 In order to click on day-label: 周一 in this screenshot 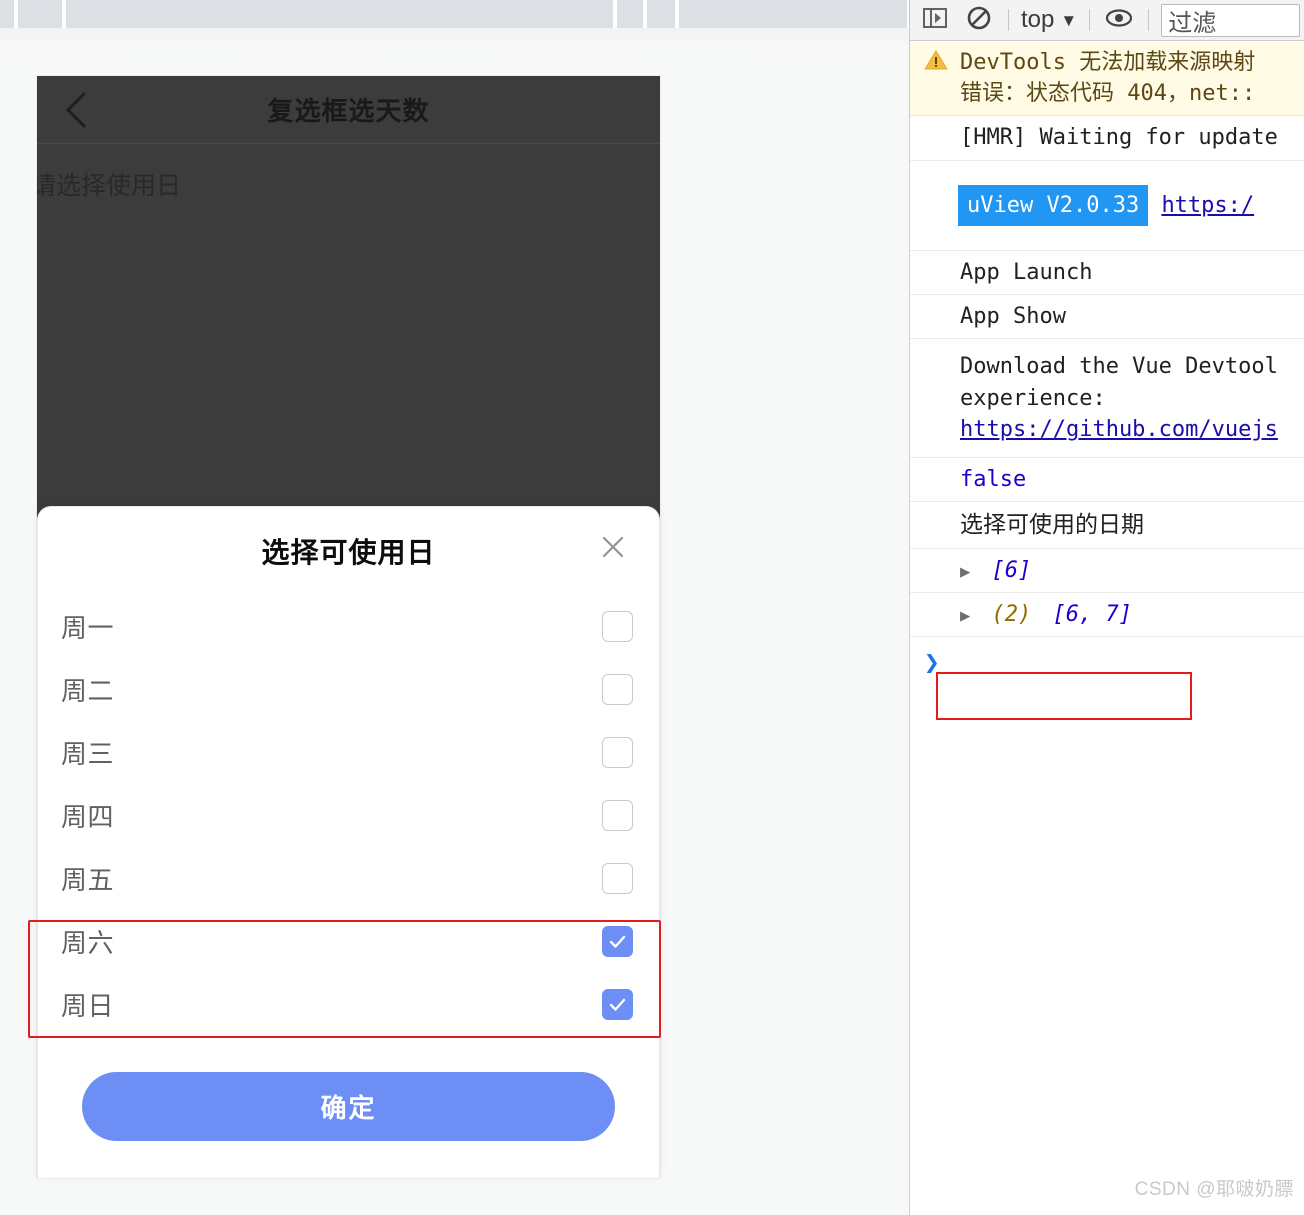, I will do `click(88, 628)`.